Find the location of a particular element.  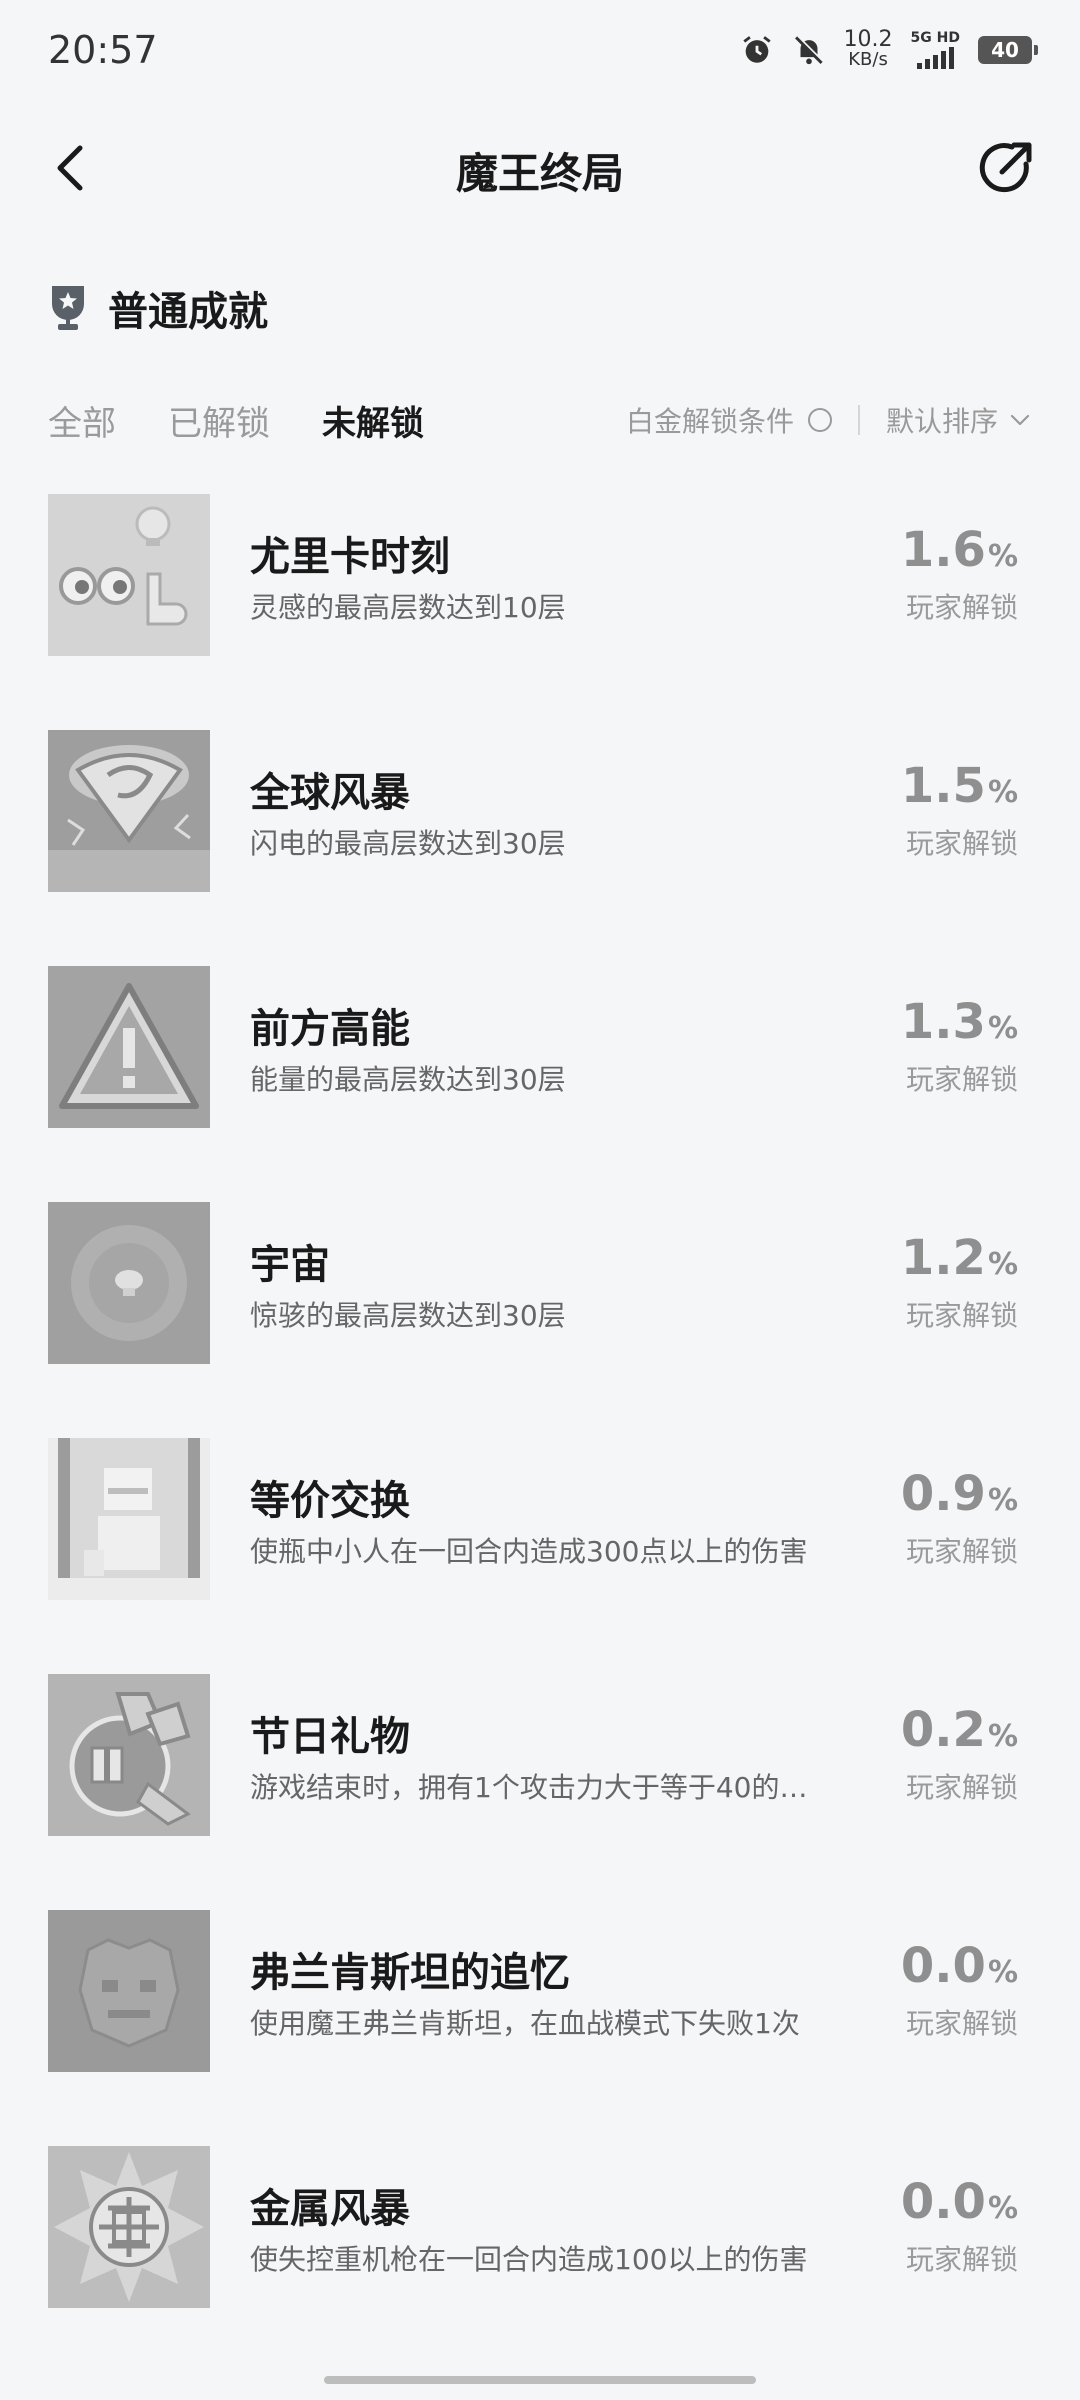

metal-wheel-icon is located at coordinates (129, 2227).